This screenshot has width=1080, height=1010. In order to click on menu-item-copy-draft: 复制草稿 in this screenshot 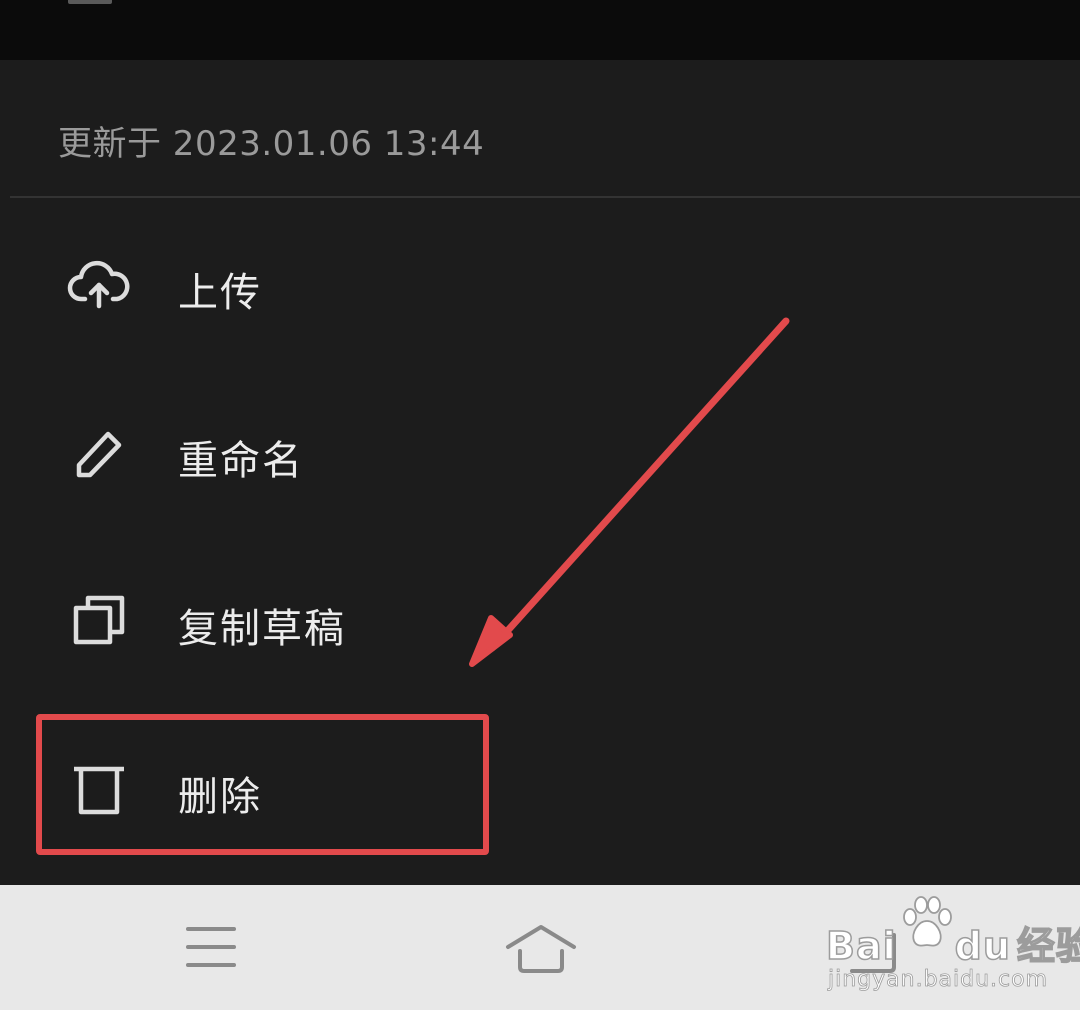, I will do `click(540, 620)`.